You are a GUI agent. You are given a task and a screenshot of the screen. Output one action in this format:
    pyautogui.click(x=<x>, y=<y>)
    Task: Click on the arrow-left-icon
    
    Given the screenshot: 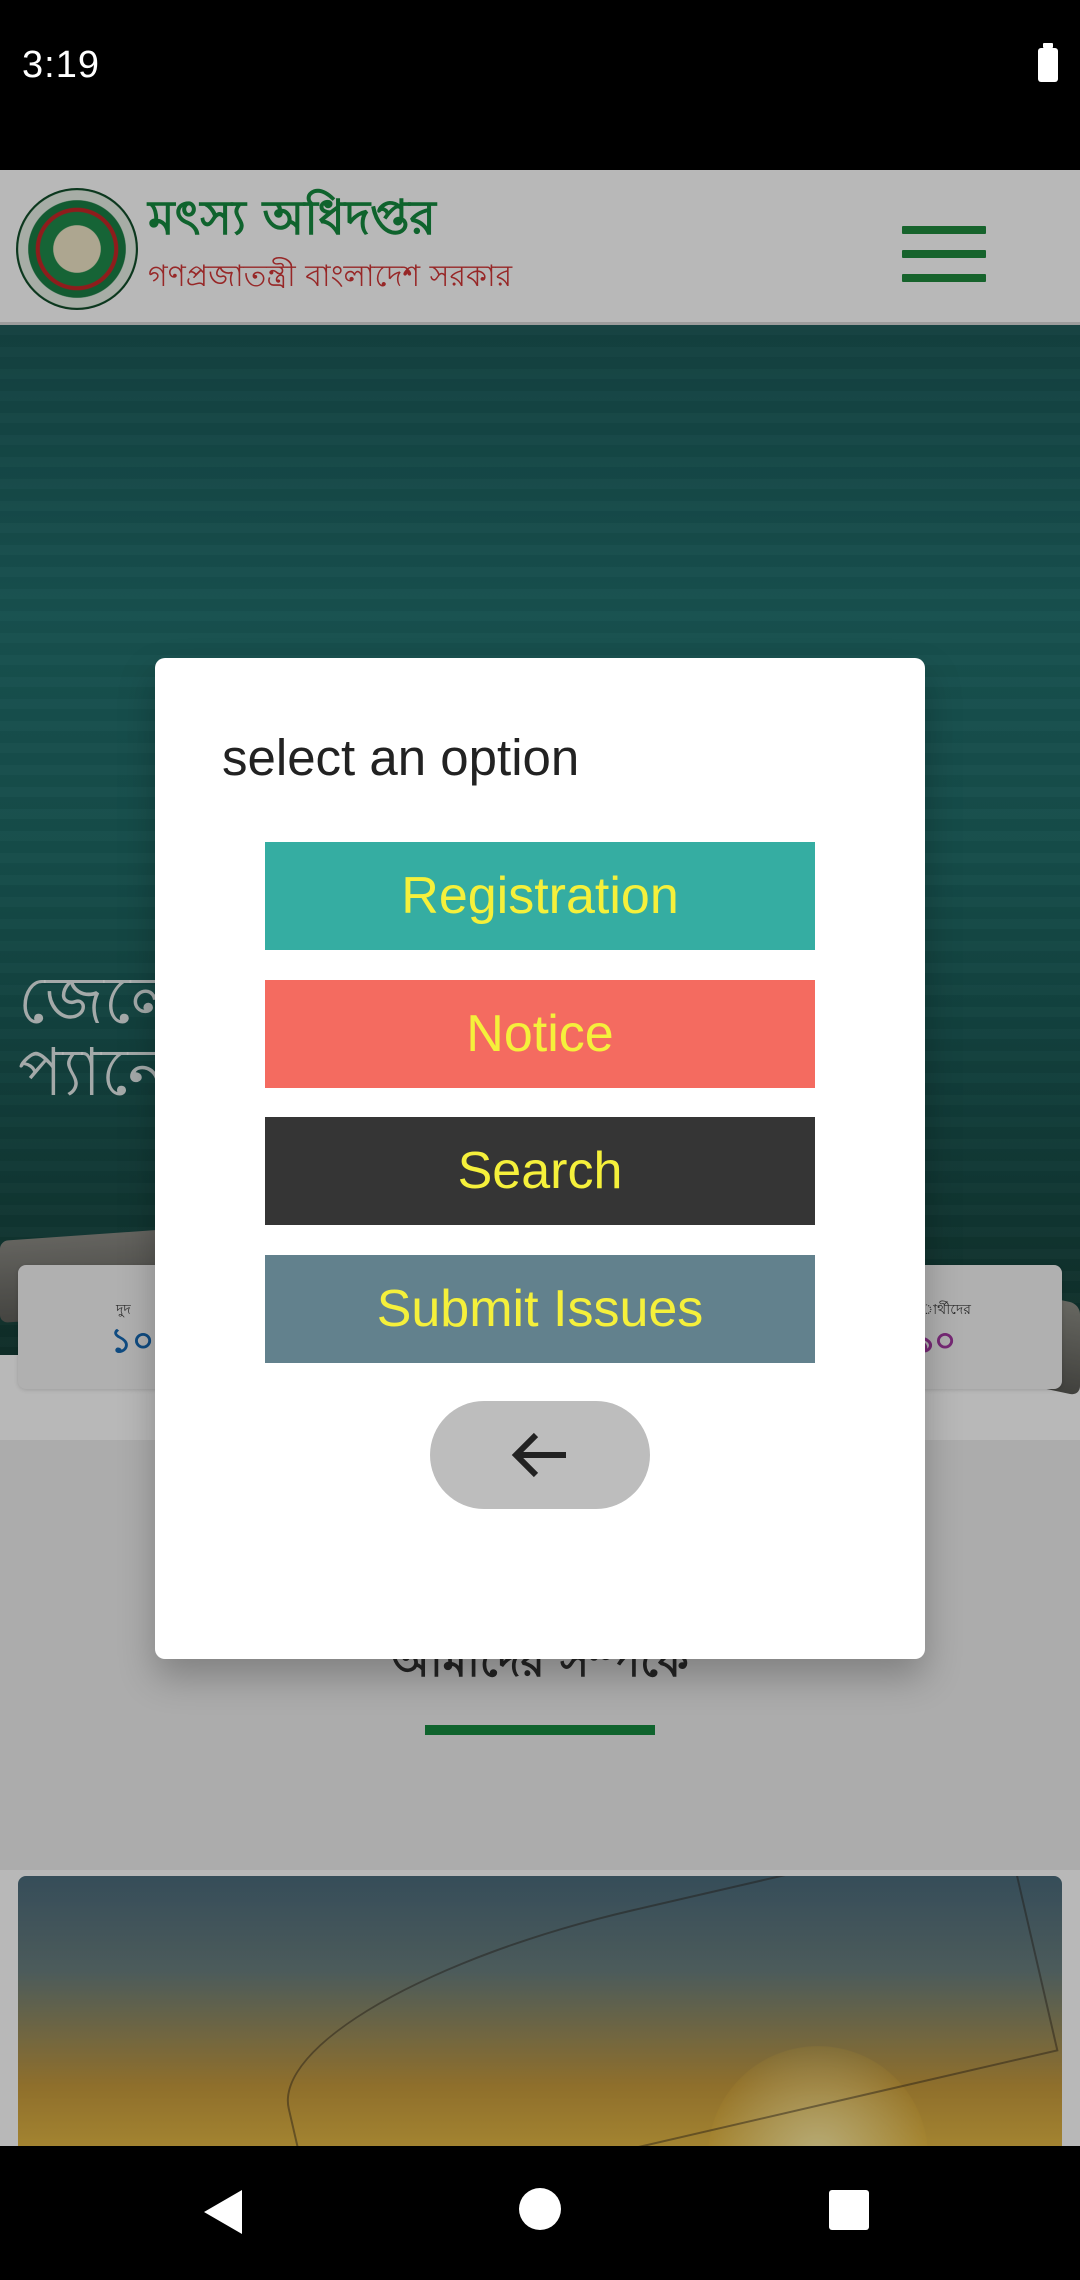 What is the action you would take?
    pyautogui.click(x=538, y=1455)
    